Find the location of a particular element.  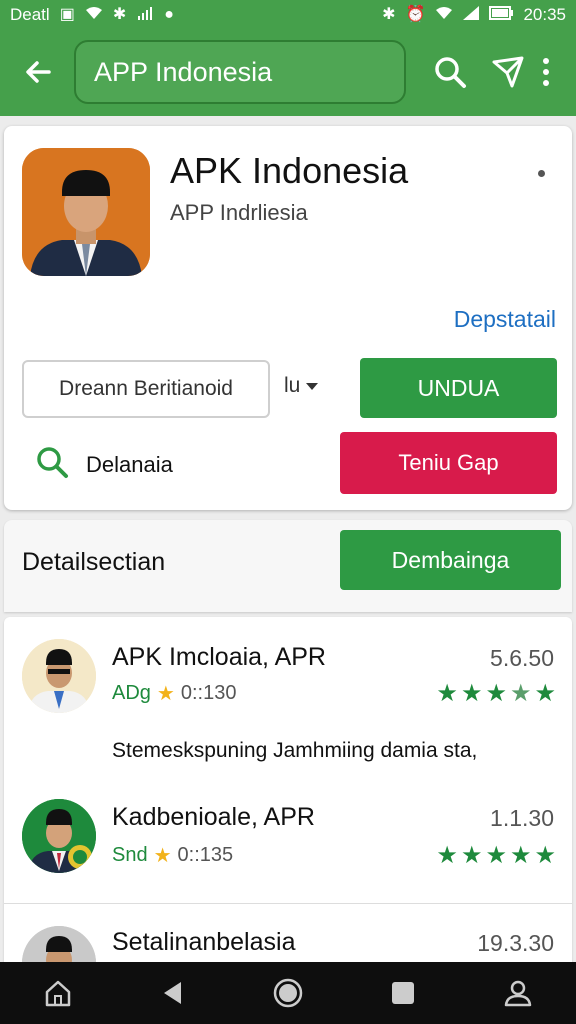

battery-icon is located at coordinates (501, 15).